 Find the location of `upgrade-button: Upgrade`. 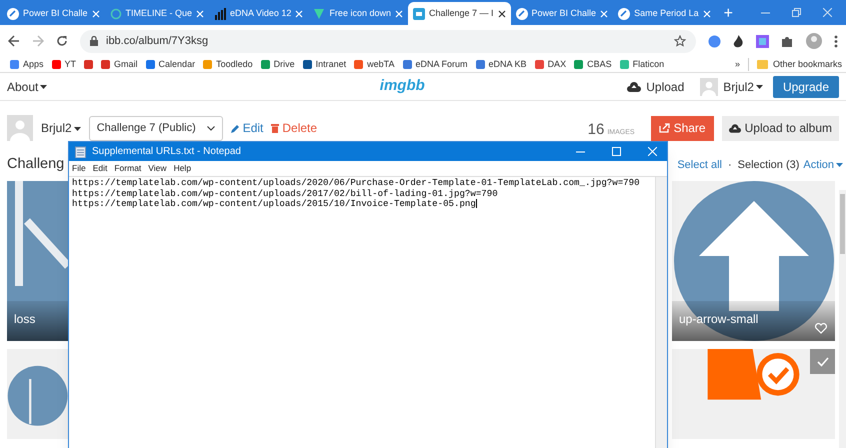

upgrade-button: Upgrade is located at coordinates (805, 87).